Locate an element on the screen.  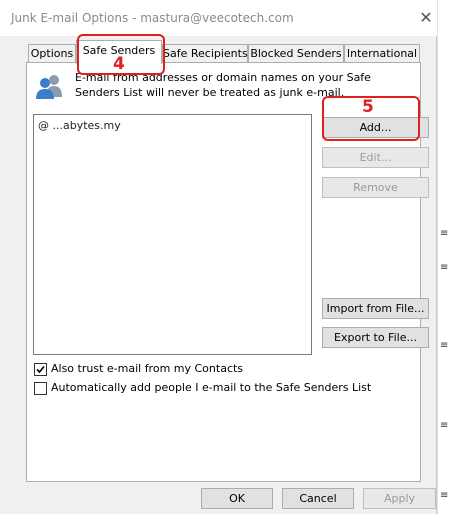
remove-button: Remove is located at coordinates (375, 187).